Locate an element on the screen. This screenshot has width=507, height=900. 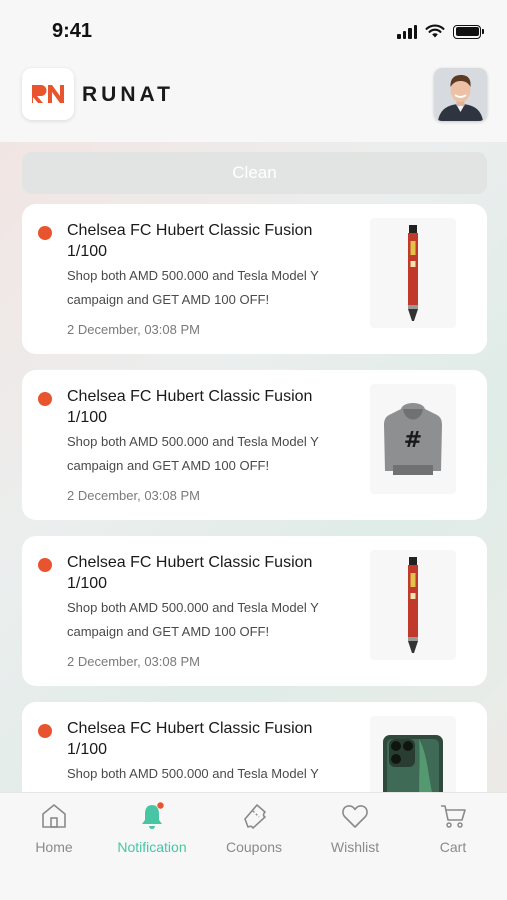
brand-name: RUNAT is located at coordinates (128, 94).